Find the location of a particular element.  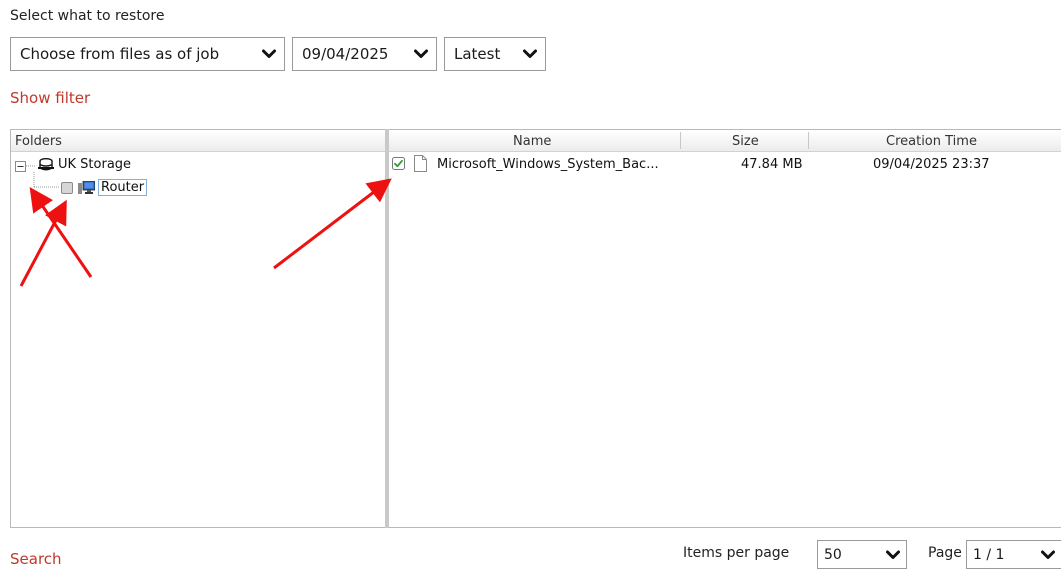

search-link: Search is located at coordinates (36, 559).